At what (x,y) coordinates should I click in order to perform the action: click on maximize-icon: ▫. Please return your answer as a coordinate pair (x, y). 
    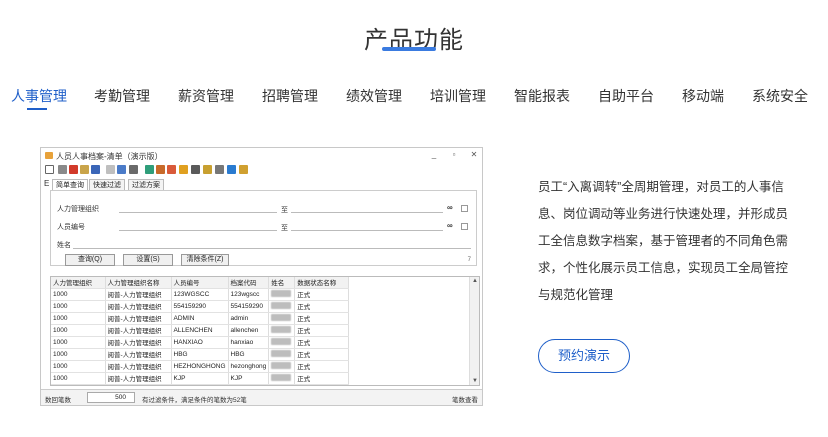
    Looking at the image, I should click on (454, 154).